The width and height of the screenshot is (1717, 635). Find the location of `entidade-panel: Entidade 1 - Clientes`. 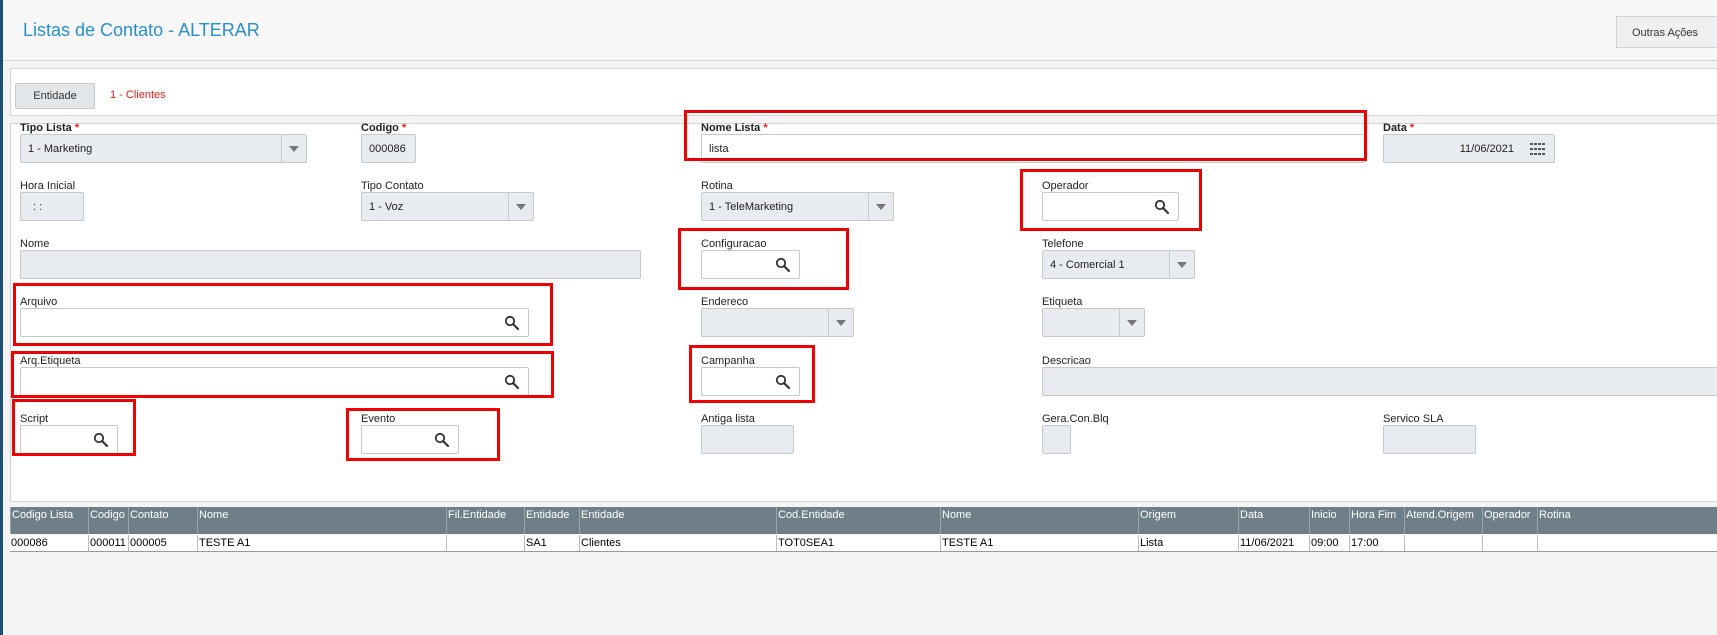

entidade-panel: Entidade 1 - Clientes is located at coordinates (863, 92).